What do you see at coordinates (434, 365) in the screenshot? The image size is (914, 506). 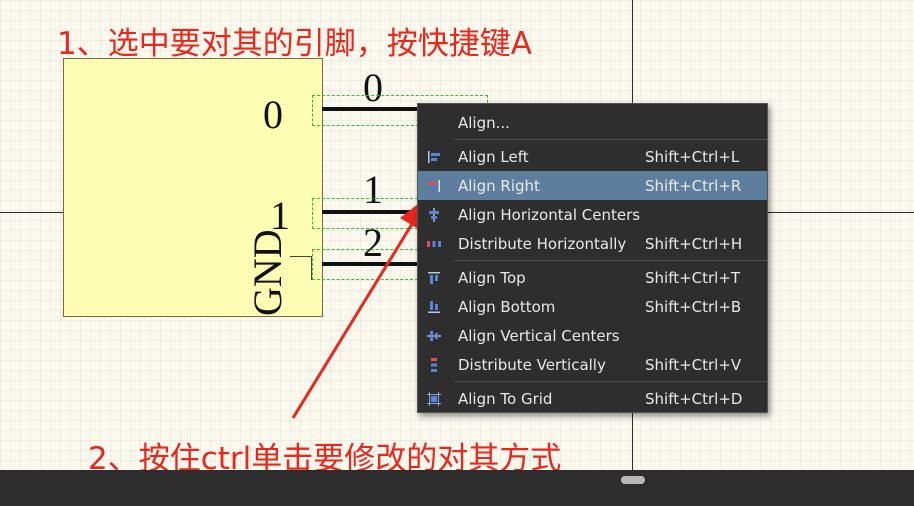 I see `distribute-vertically-icon` at bounding box center [434, 365].